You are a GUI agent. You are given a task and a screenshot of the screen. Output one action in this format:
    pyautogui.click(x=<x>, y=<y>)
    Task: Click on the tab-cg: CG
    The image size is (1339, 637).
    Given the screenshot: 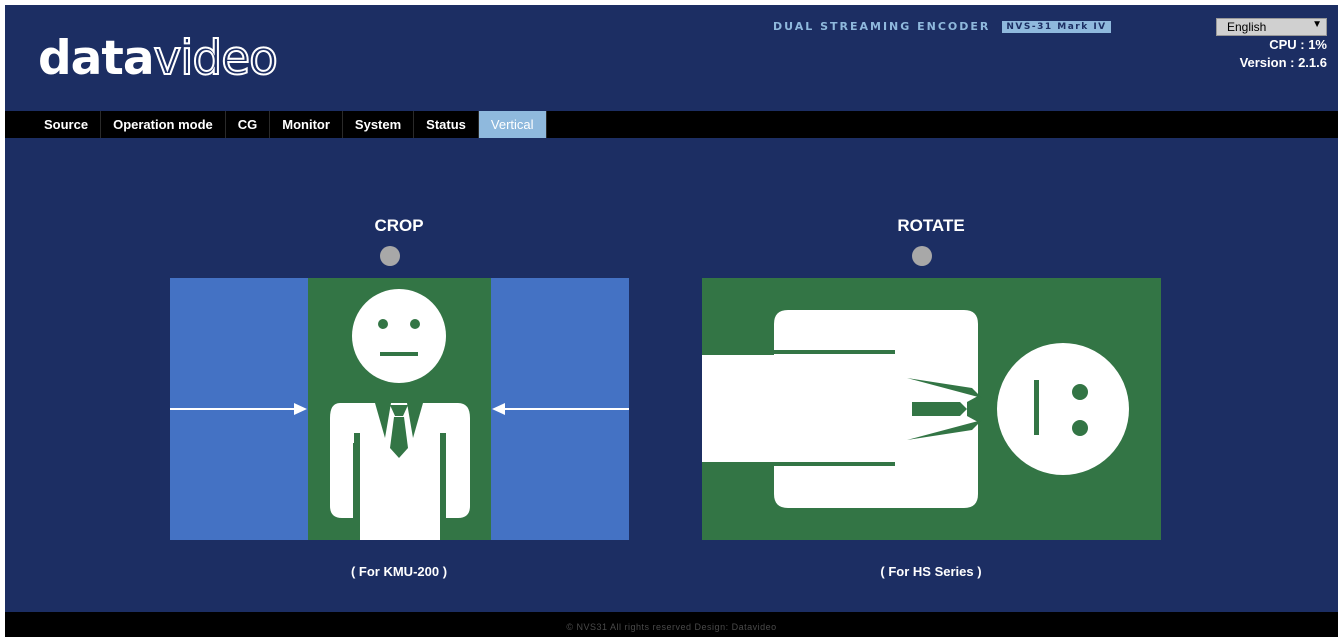 What is the action you would take?
    pyautogui.click(x=248, y=124)
    